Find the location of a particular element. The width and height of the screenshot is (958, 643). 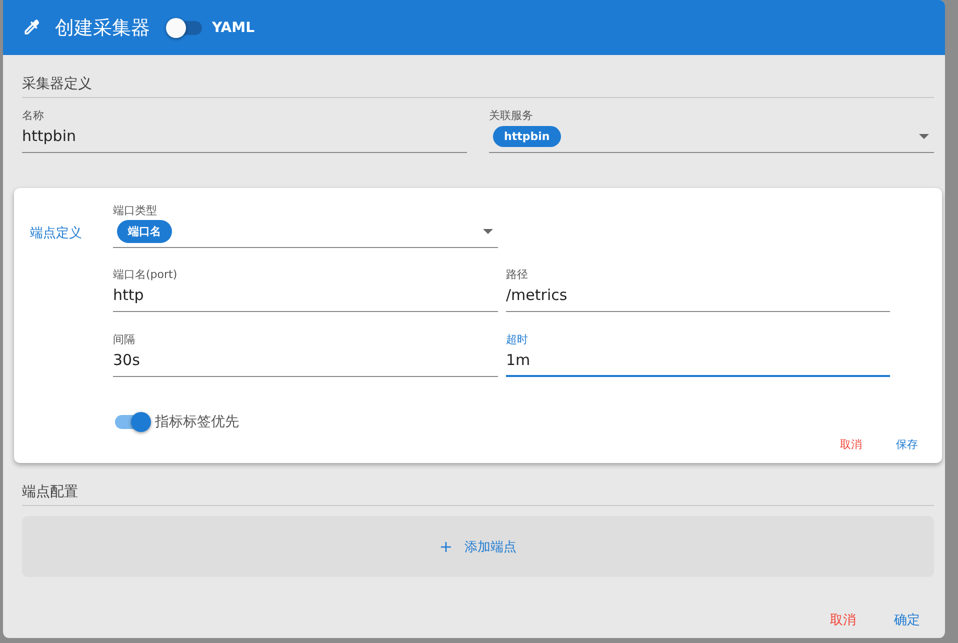

toggle-label: YAML is located at coordinates (233, 28).